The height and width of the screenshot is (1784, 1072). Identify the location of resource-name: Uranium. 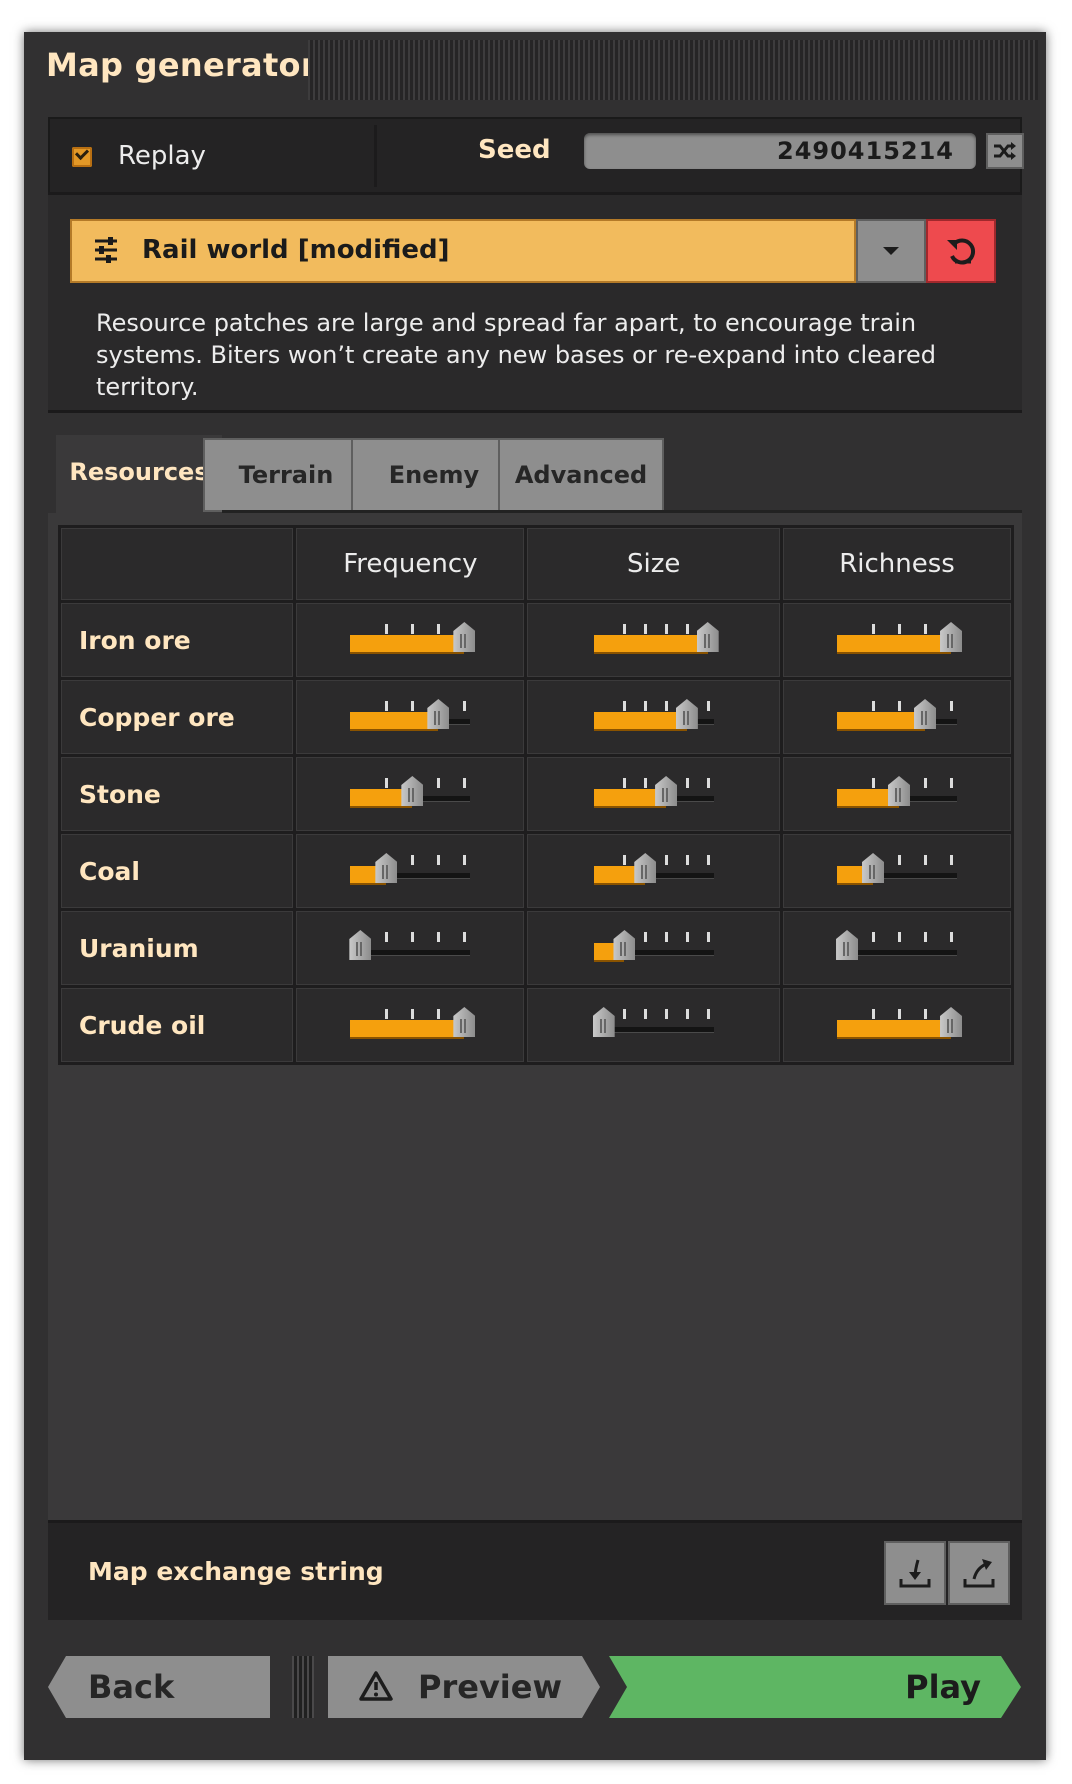
(177, 948).